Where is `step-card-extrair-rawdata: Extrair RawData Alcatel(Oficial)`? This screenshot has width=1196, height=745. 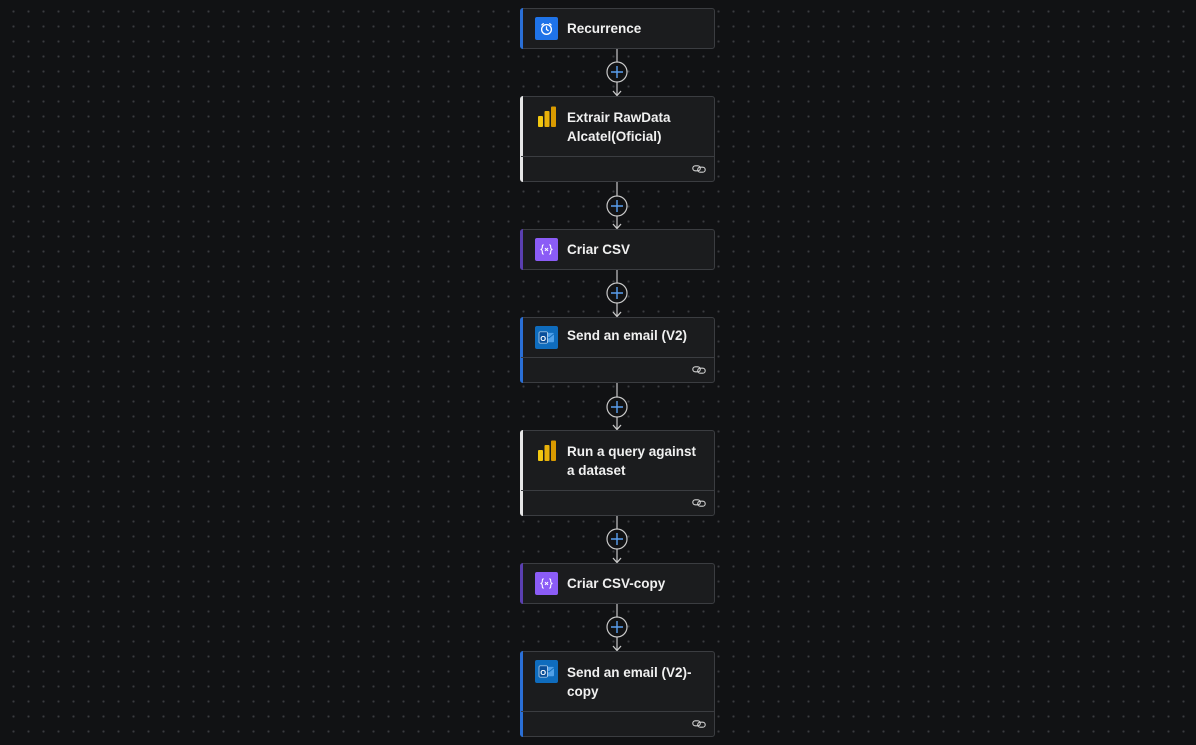
step-card-extrair-rawdata: Extrair RawData Alcatel(Oficial) is located at coordinates (617, 139).